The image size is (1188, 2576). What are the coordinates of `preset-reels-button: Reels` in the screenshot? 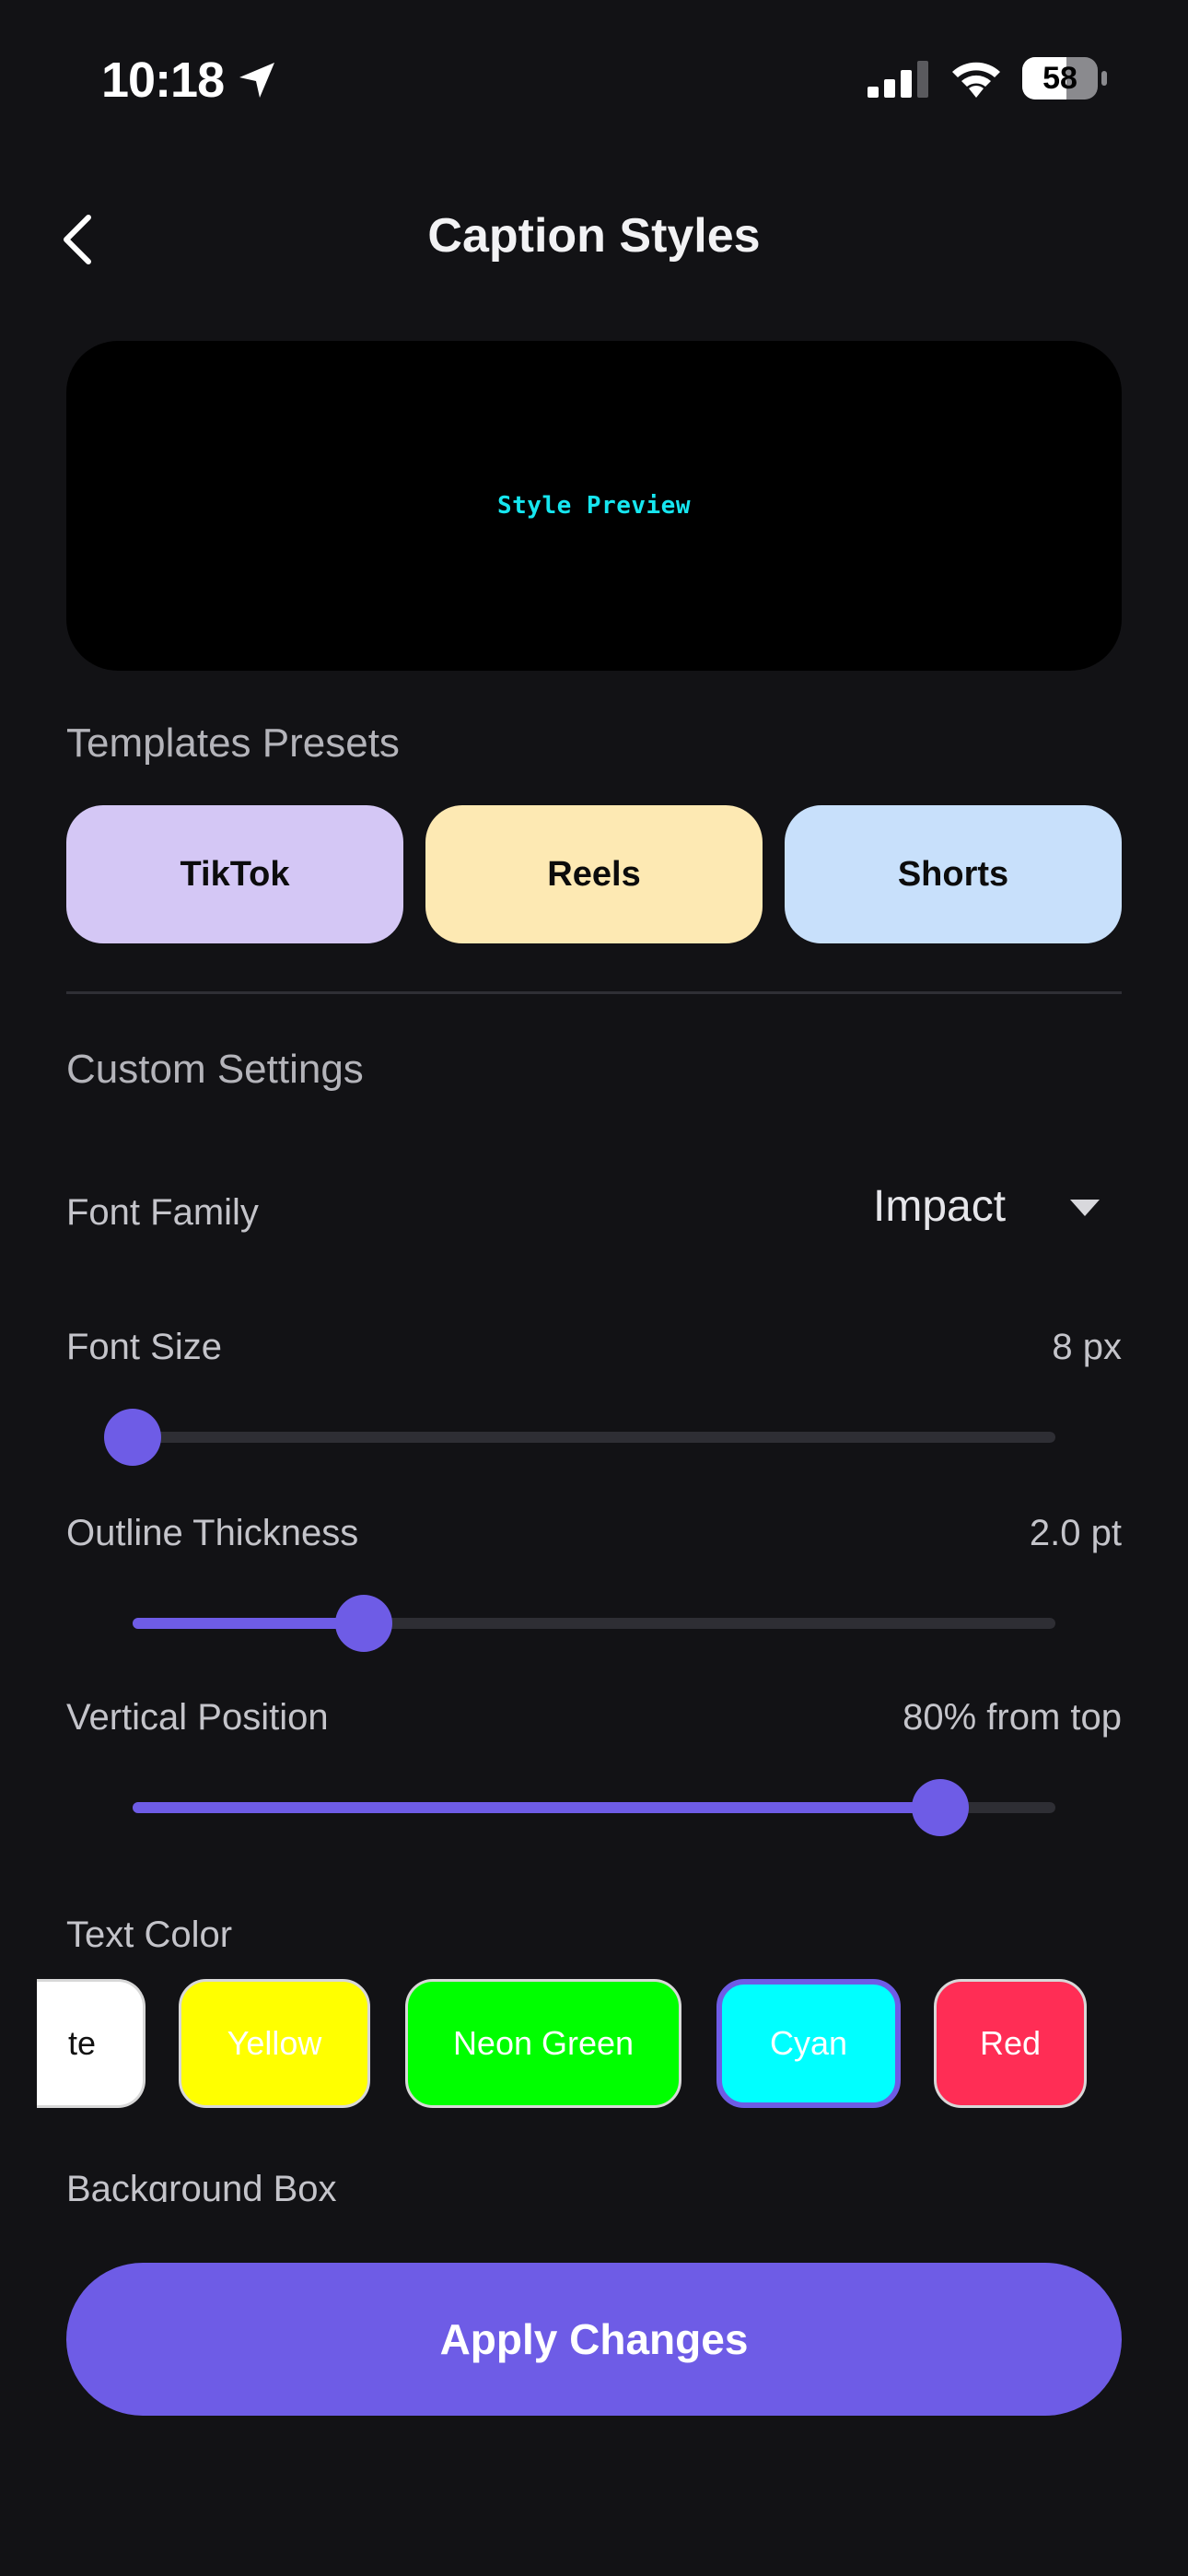 It's located at (594, 874).